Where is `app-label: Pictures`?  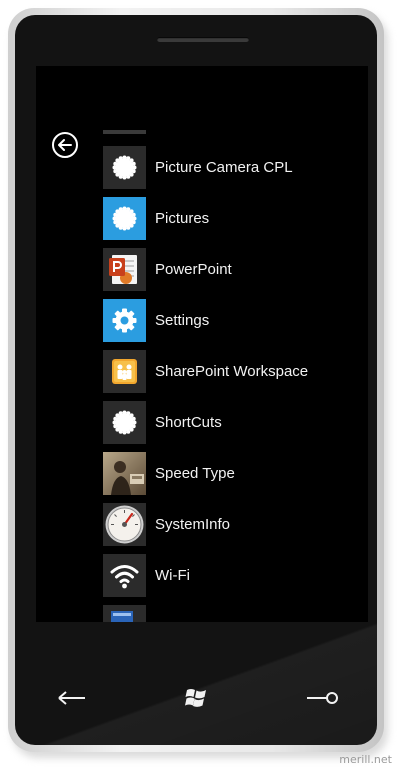 app-label: Pictures is located at coordinates (182, 218).